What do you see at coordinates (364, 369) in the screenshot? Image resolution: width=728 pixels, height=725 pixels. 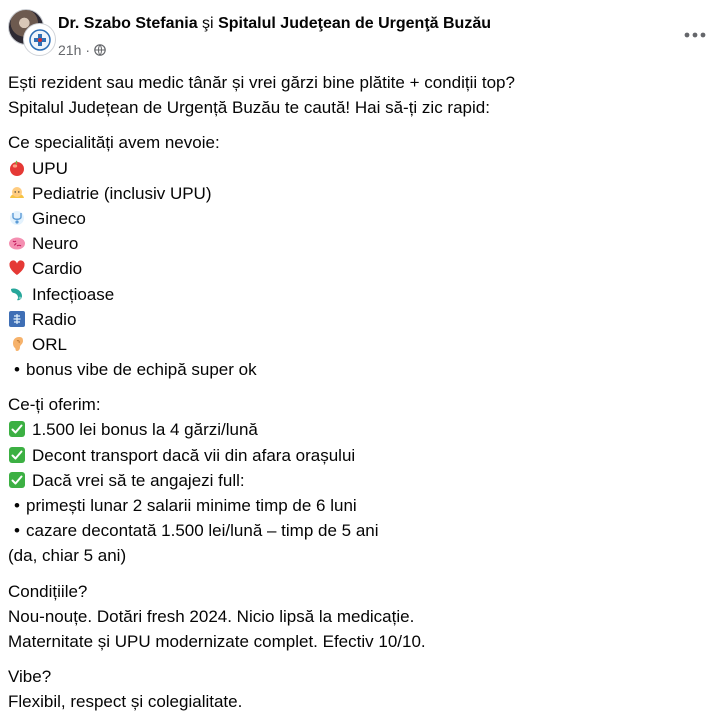 I see `list-item: • bonus vibe de echipă super ok` at bounding box center [364, 369].